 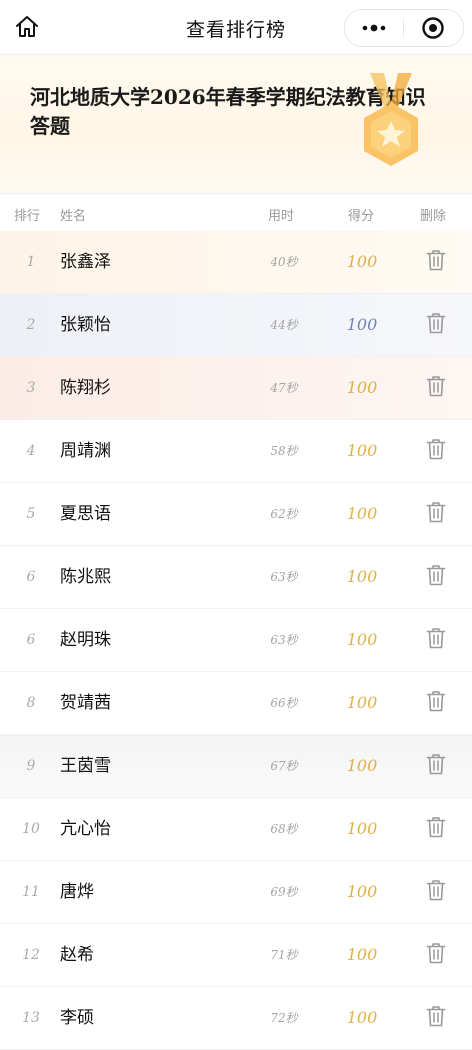 I want to click on participant-name: 陈兆熙, so click(x=85, y=577).